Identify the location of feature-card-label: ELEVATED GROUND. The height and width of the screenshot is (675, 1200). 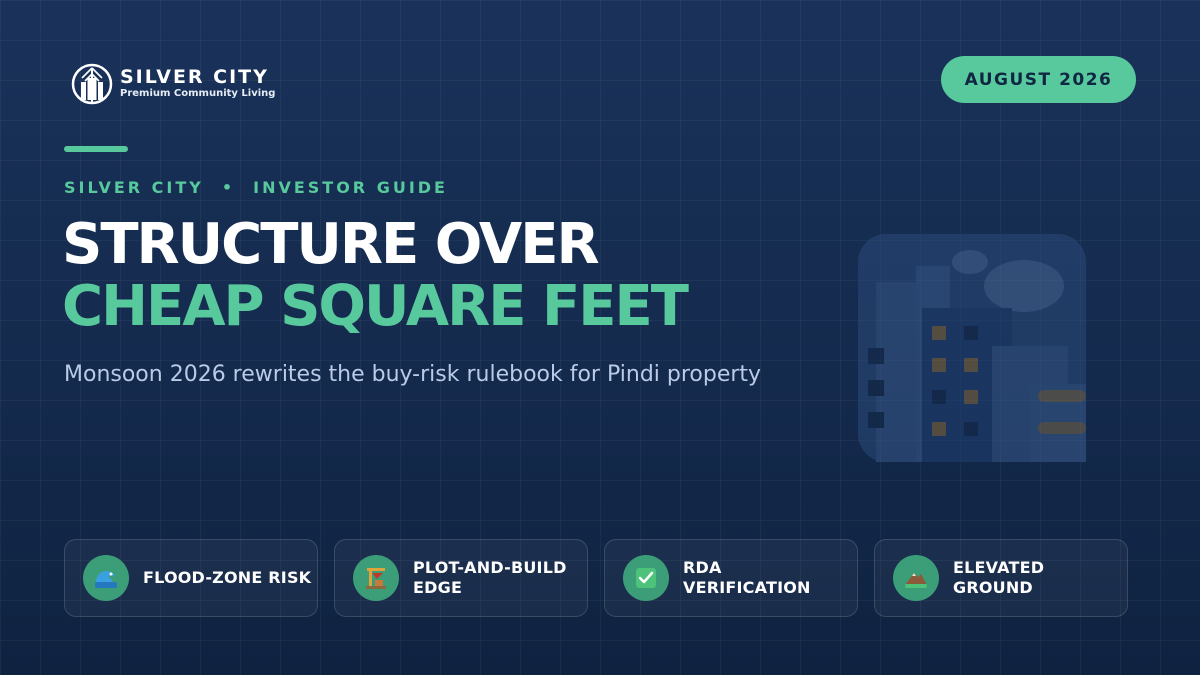
(999, 577).